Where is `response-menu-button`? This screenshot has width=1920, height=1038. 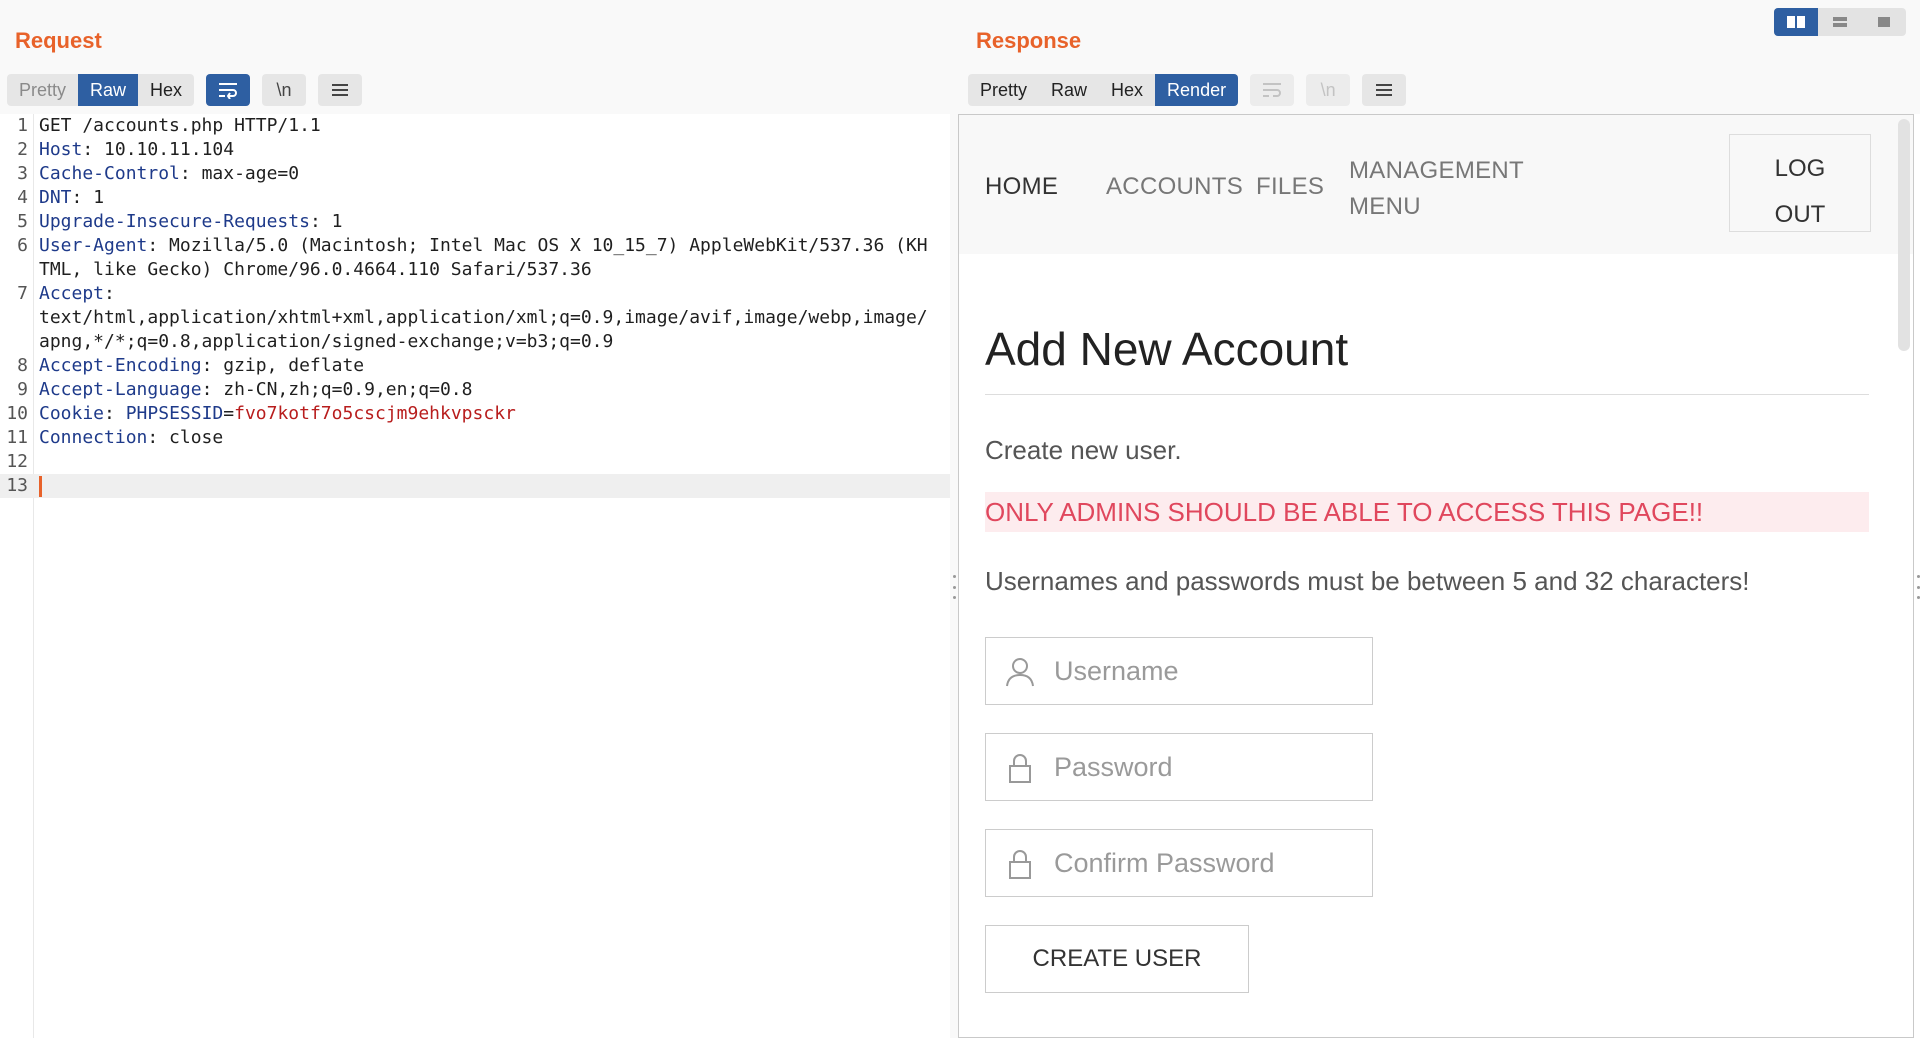
response-menu-button is located at coordinates (1384, 90).